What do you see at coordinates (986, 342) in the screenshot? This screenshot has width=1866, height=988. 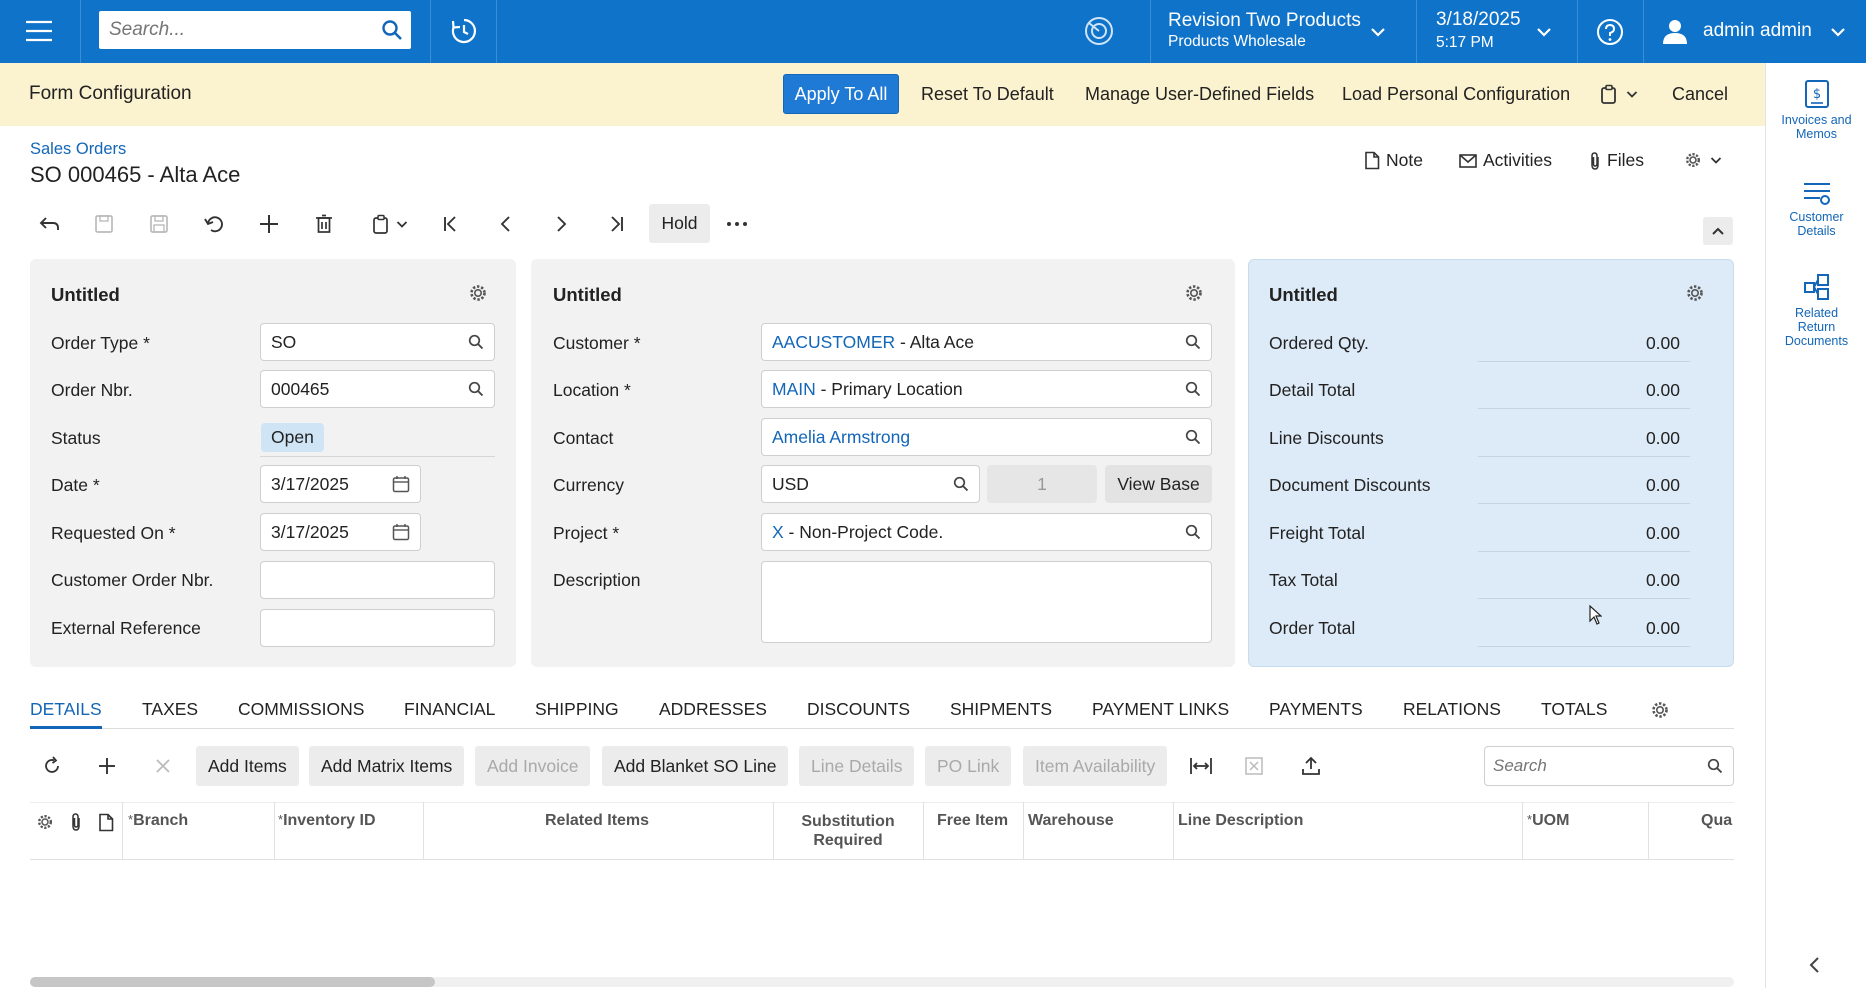 I see `customer-field: AACUSTOMER - Alta Ace` at bounding box center [986, 342].